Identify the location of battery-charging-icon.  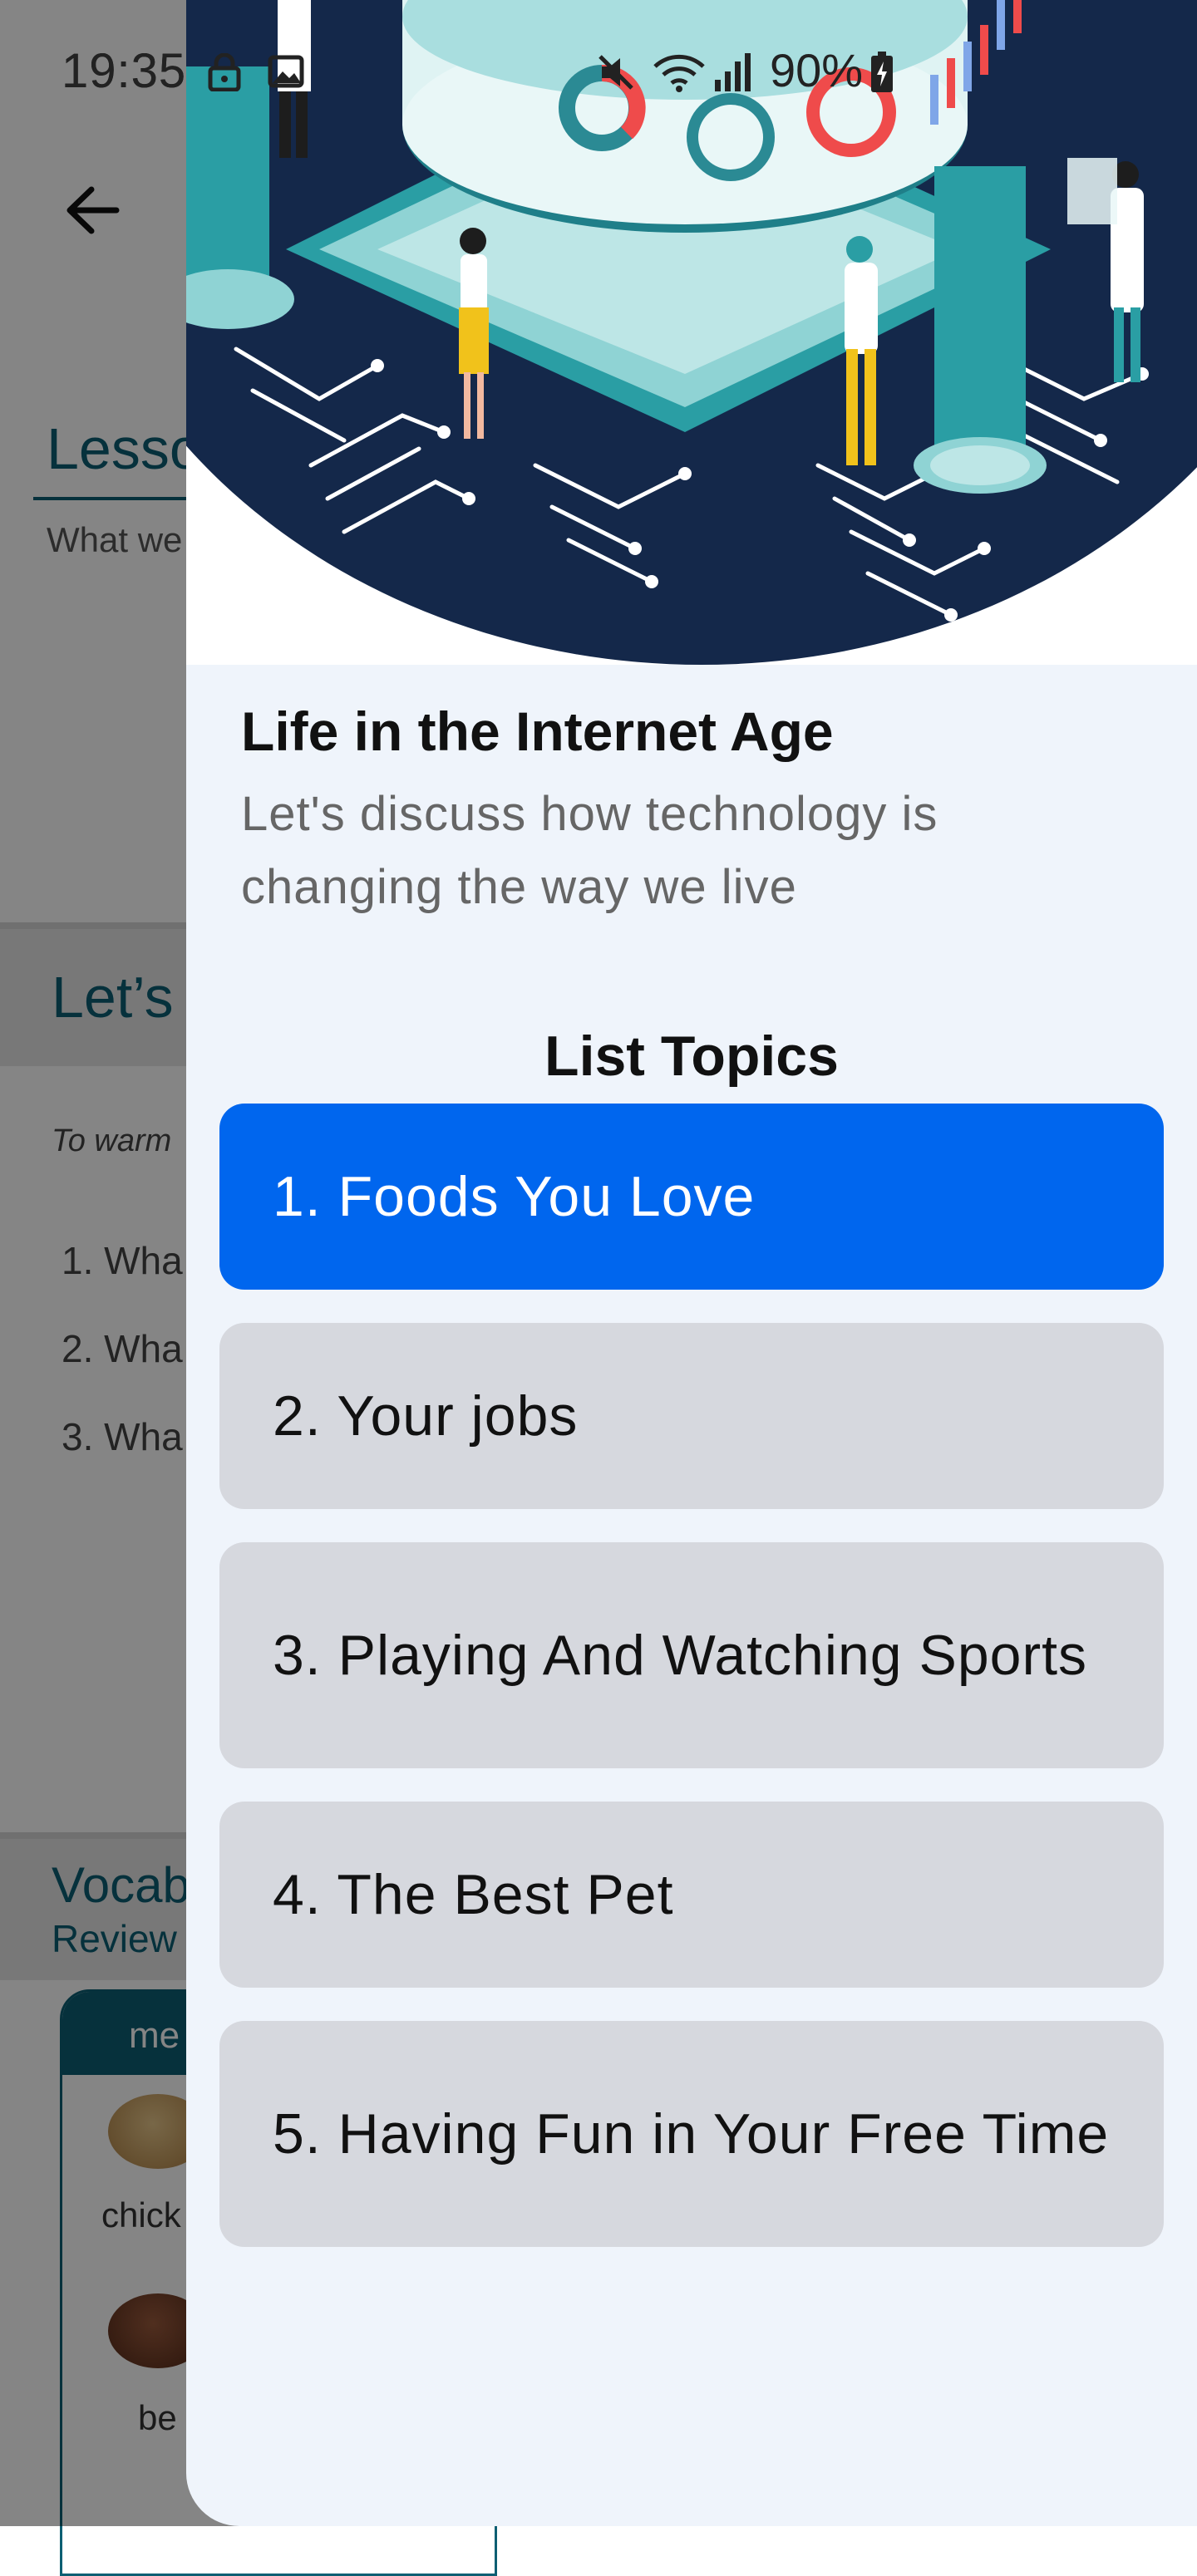
(882, 72).